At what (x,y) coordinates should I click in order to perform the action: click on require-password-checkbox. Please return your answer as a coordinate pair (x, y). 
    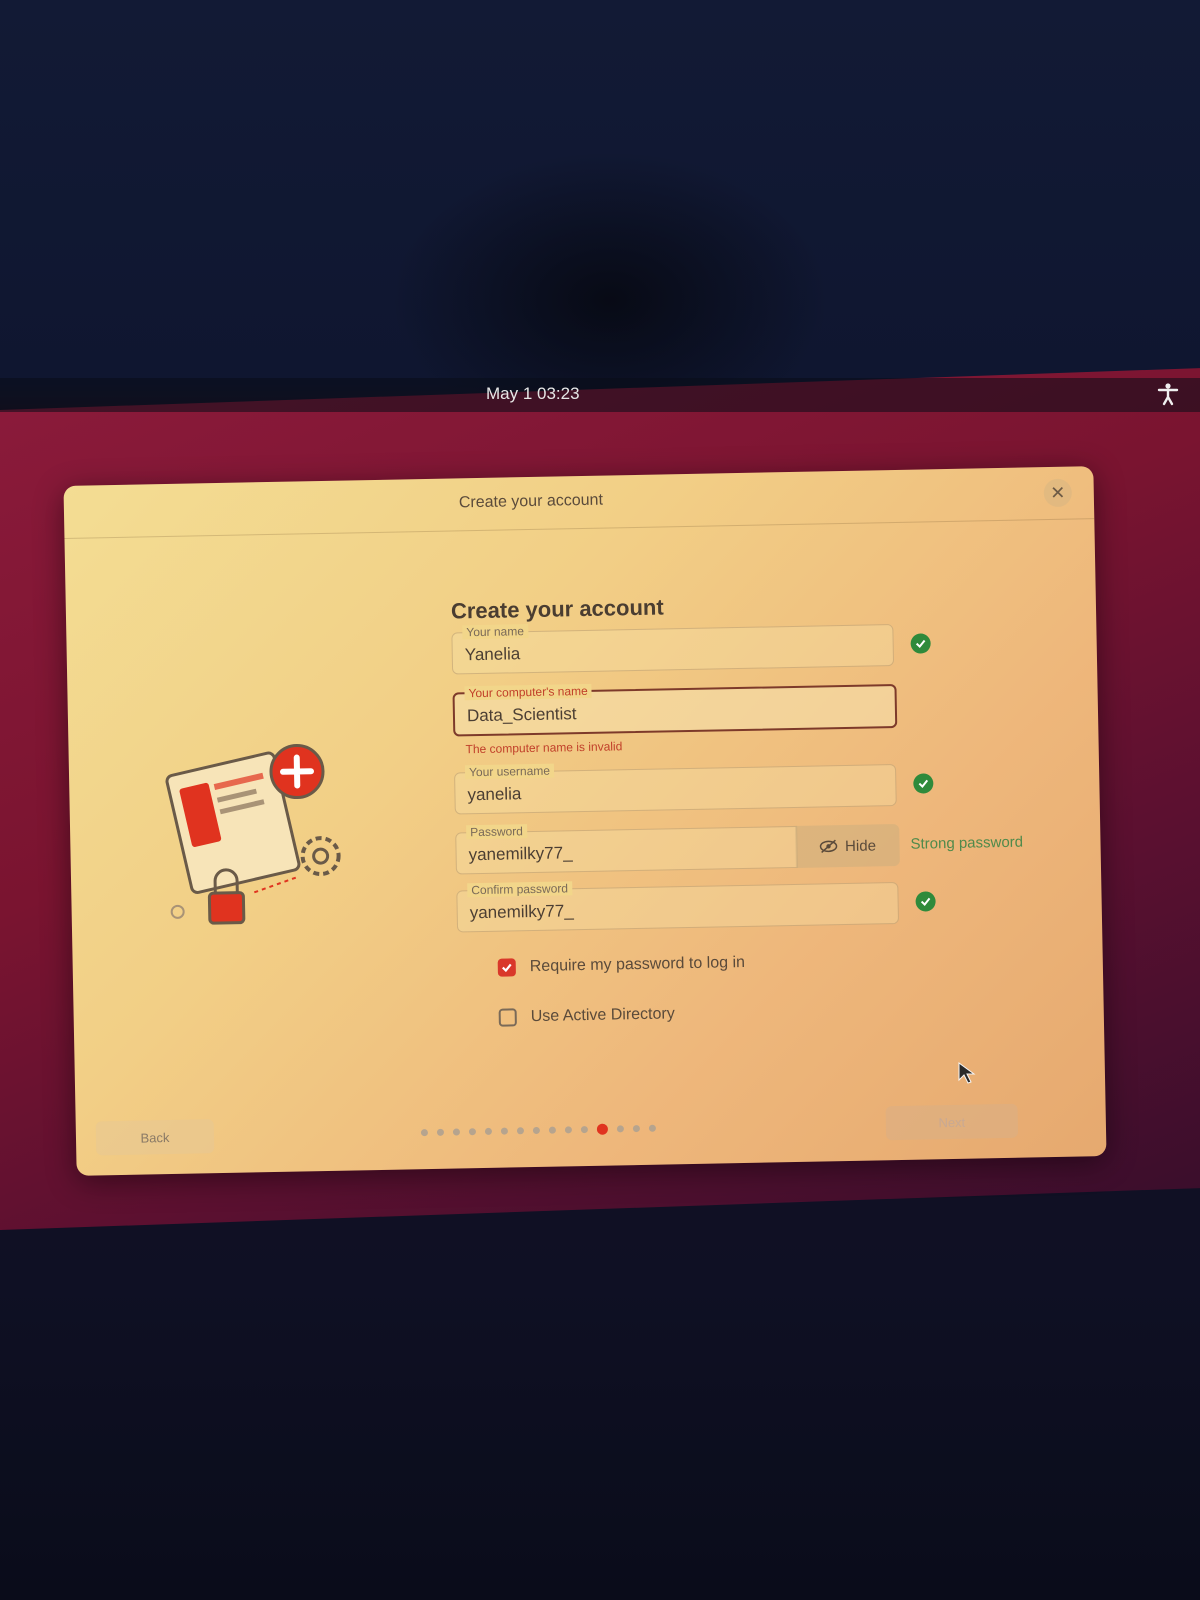
    Looking at the image, I should click on (506, 967).